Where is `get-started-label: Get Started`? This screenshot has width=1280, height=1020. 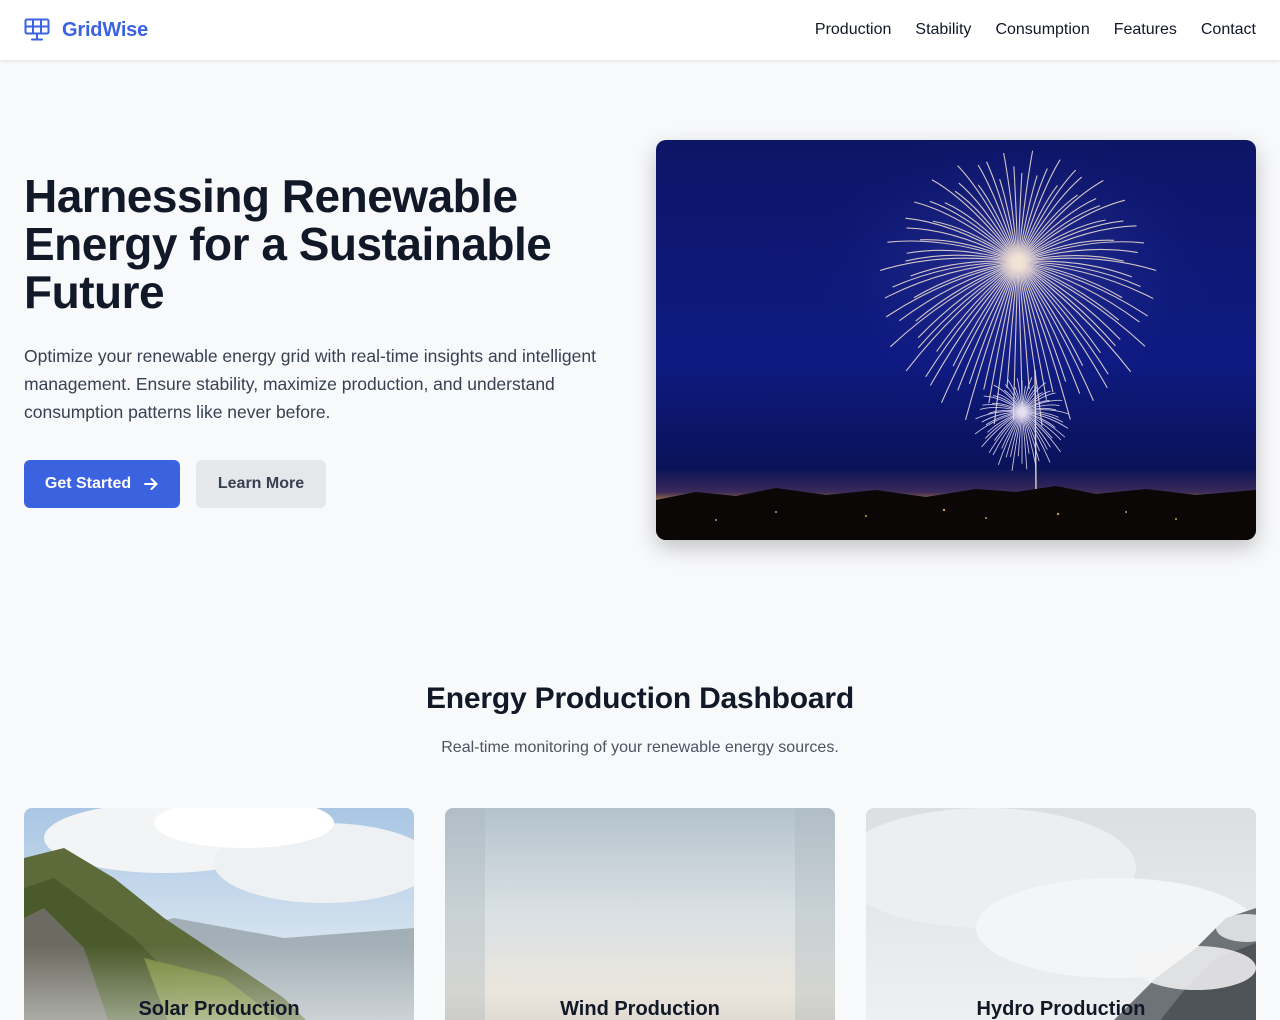
get-started-label: Get Started is located at coordinates (88, 483).